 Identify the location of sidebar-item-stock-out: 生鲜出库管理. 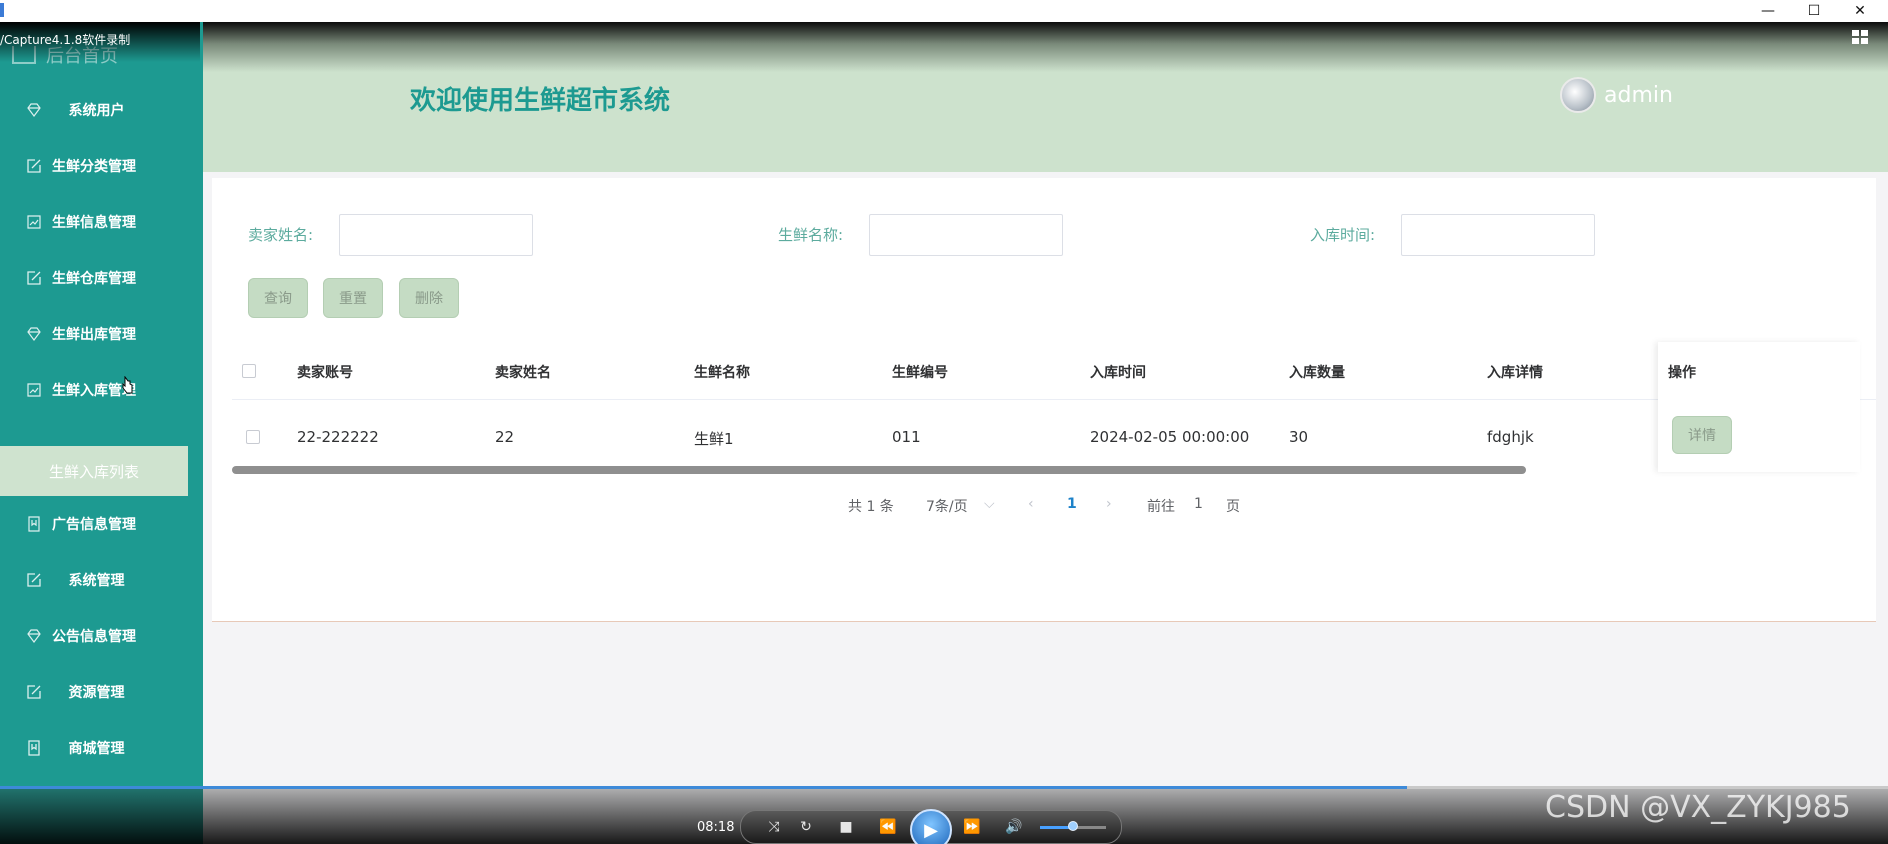
(101, 334).